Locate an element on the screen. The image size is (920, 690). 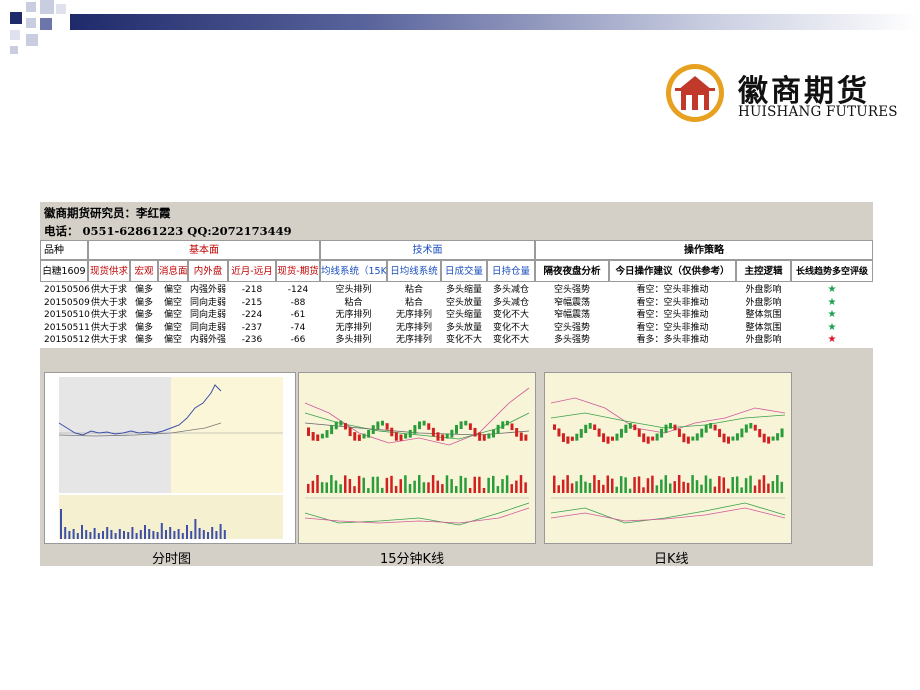
table-cell: 看空：空头非推动 is located at coordinates (672, 327).